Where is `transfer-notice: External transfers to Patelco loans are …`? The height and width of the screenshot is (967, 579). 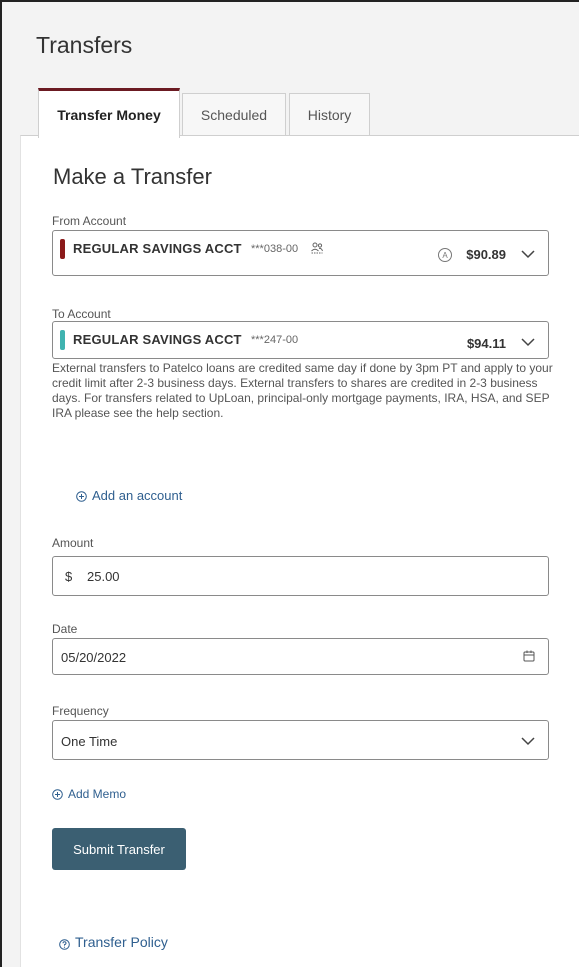
transfer-notice: External transfers to Patelco loans are … is located at coordinates (302, 390).